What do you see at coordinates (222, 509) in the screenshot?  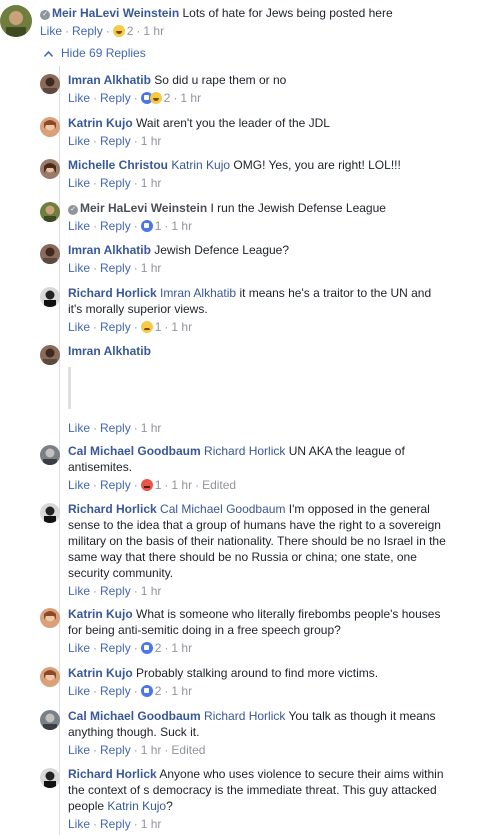 I see `mention-link: Cal Michael Goodbaum` at bounding box center [222, 509].